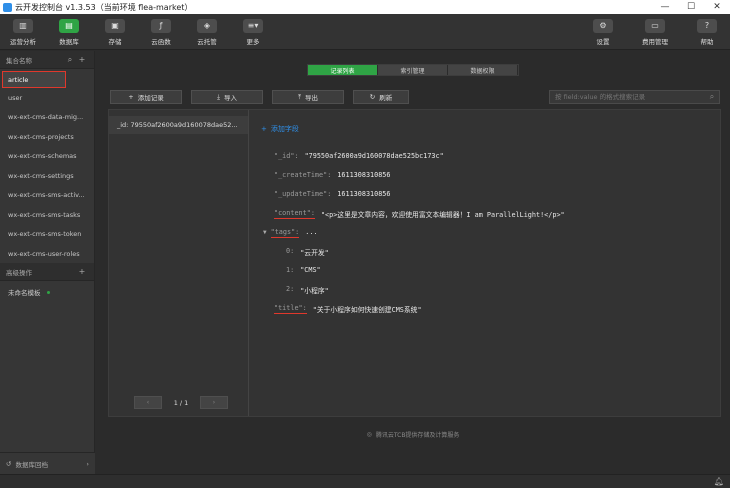  Describe the element at coordinates (717, 7) in the screenshot. I see `close-button: ✕` at that location.